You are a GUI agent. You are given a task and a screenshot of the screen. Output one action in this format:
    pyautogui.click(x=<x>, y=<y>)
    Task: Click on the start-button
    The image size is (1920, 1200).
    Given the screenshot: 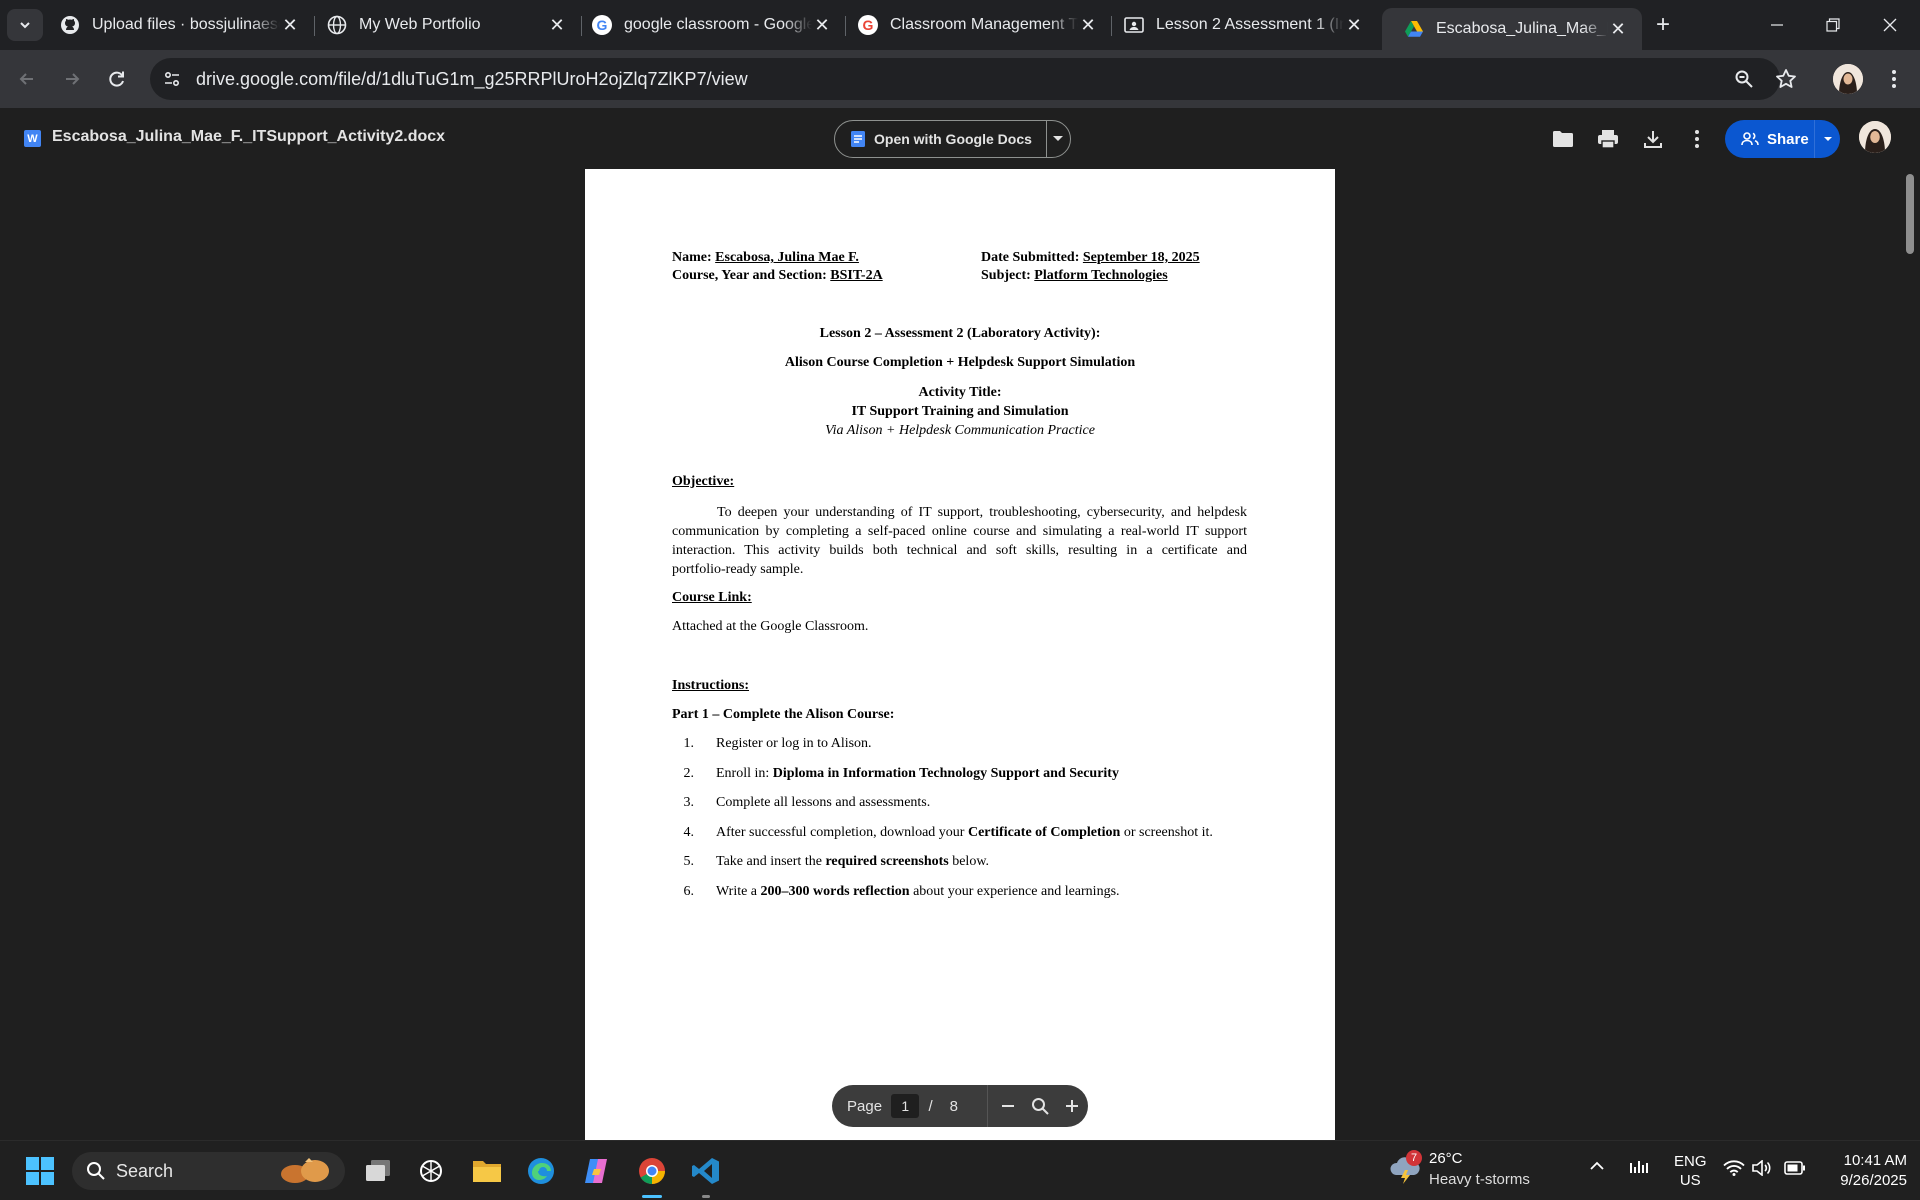 What is the action you would take?
    pyautogui.click(x=40, y=1171)
    